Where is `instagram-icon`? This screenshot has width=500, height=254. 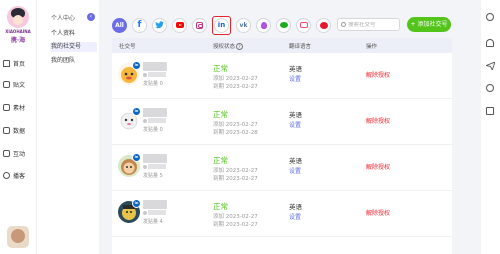 instagram-icon is located at coordinates (199, 25).